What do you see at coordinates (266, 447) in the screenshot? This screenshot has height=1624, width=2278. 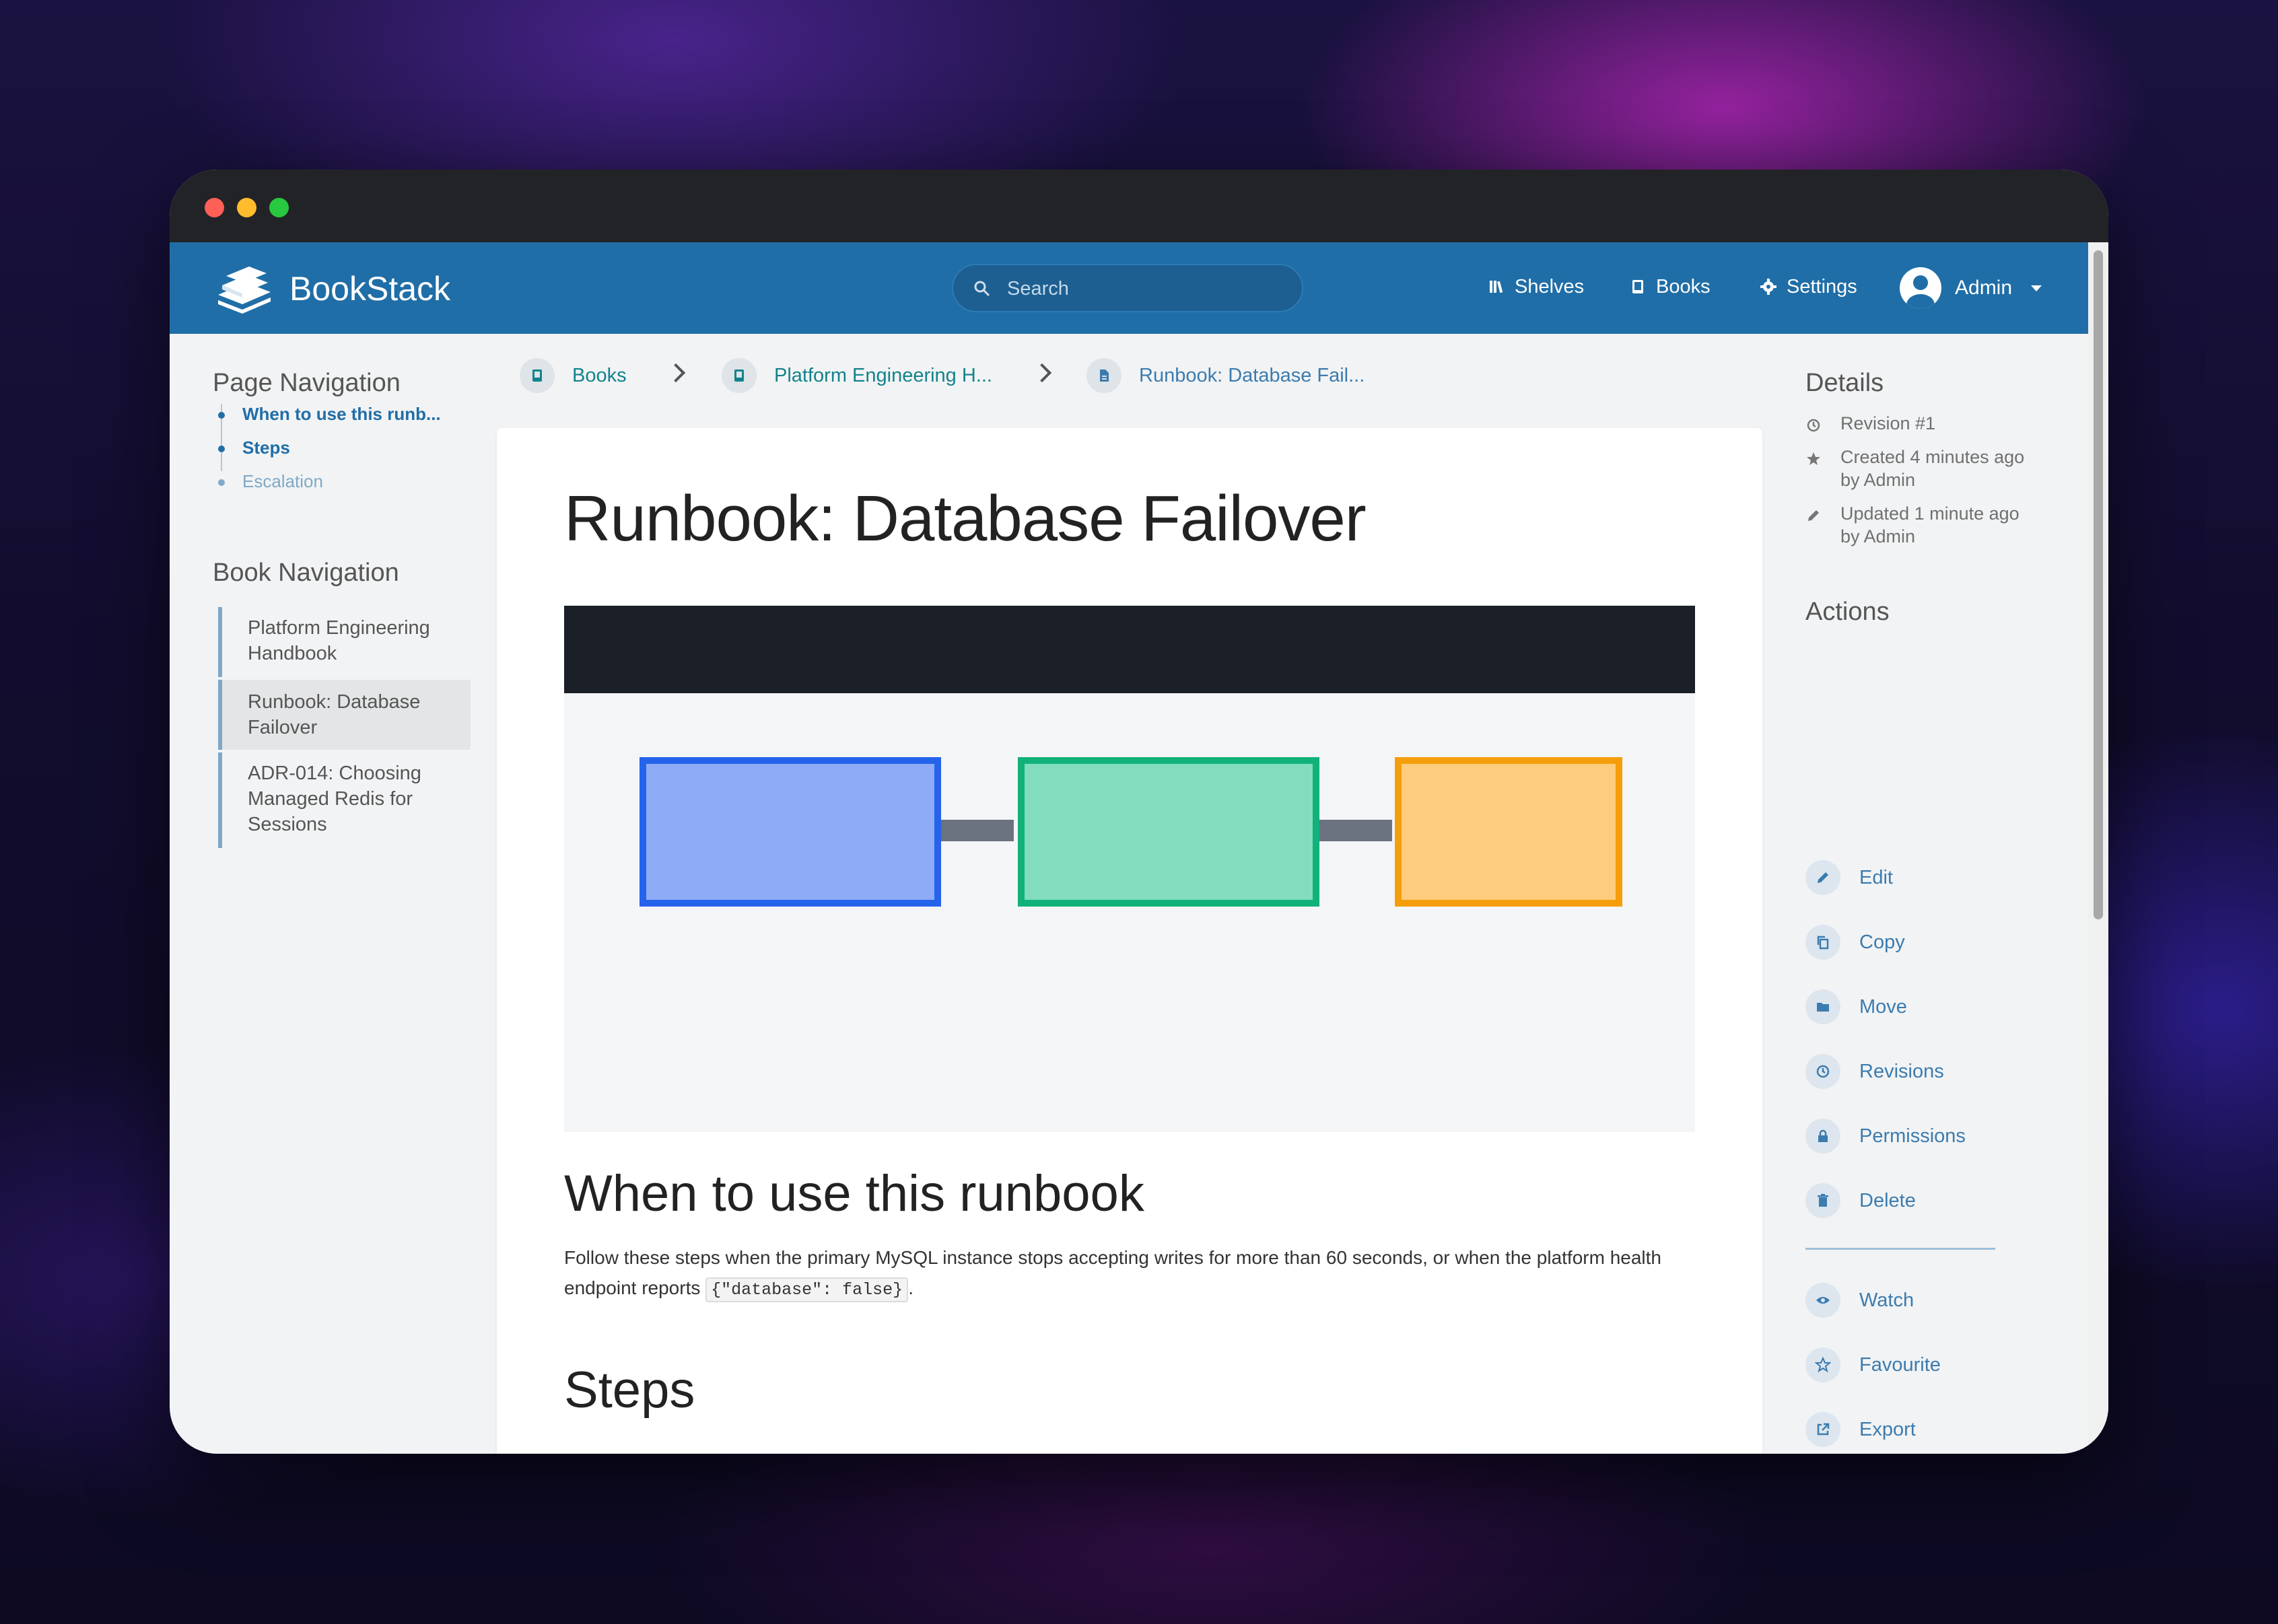 I see `page-nav-item-steps: Steps` at bounding box center [266, 447].